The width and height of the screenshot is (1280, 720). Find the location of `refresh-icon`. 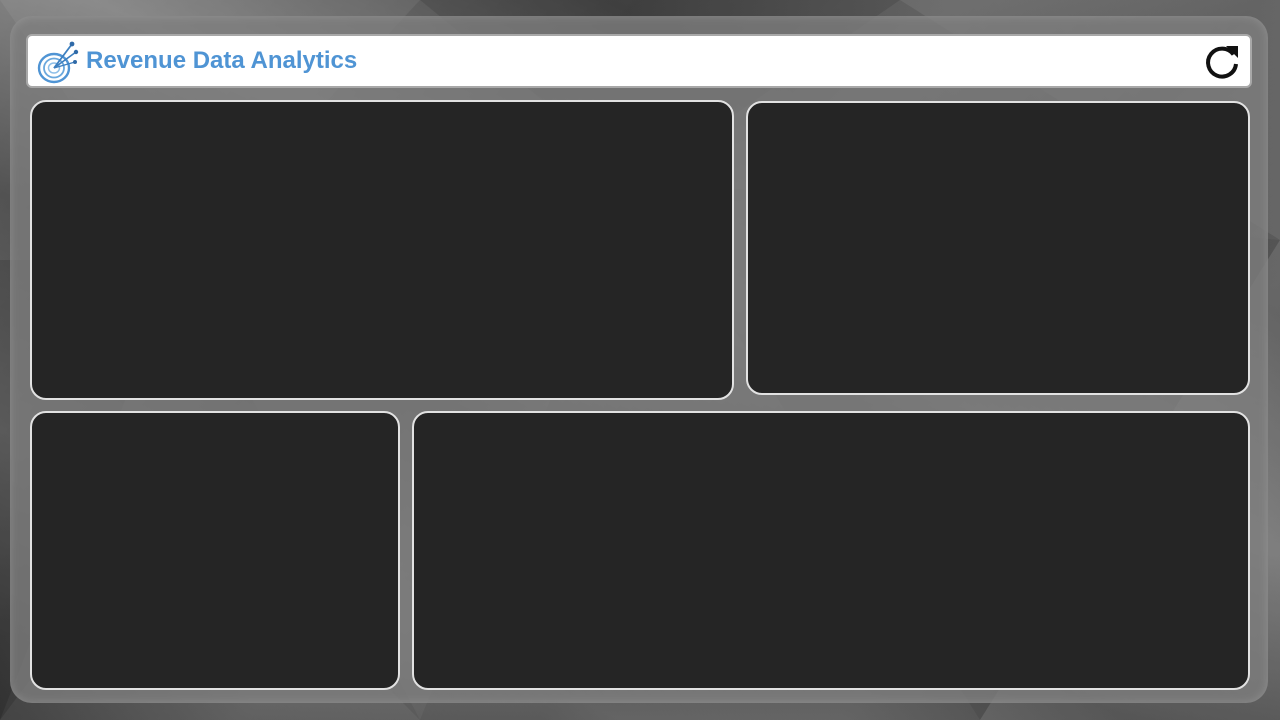

refresh-icon is located at coordinates (1222, 62).